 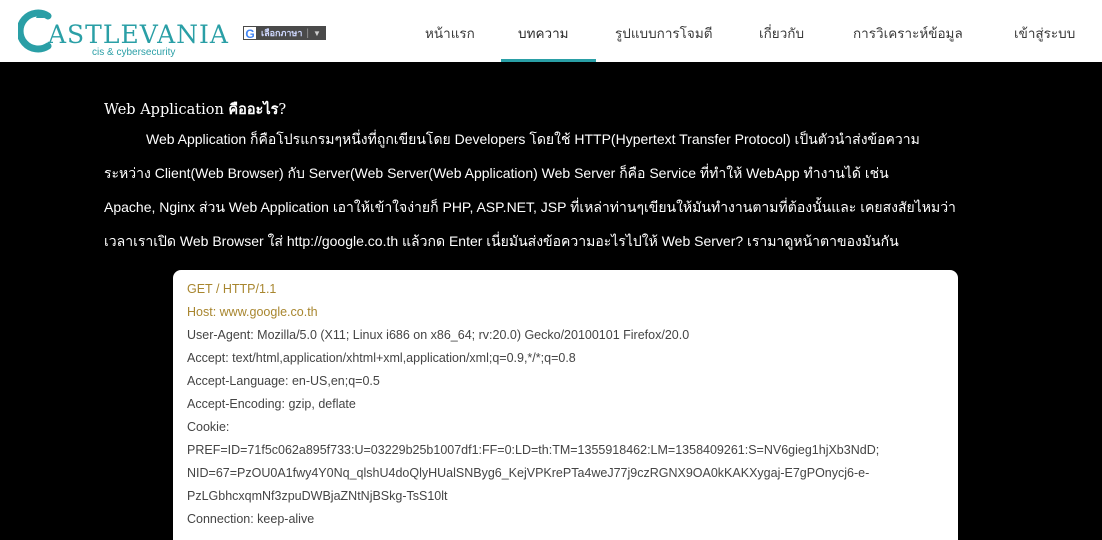 What do you see at coordinates (138, 34) in the screenshot?
I see `logo-text: ASTLEVANIA` at bounding box center [138, 34].